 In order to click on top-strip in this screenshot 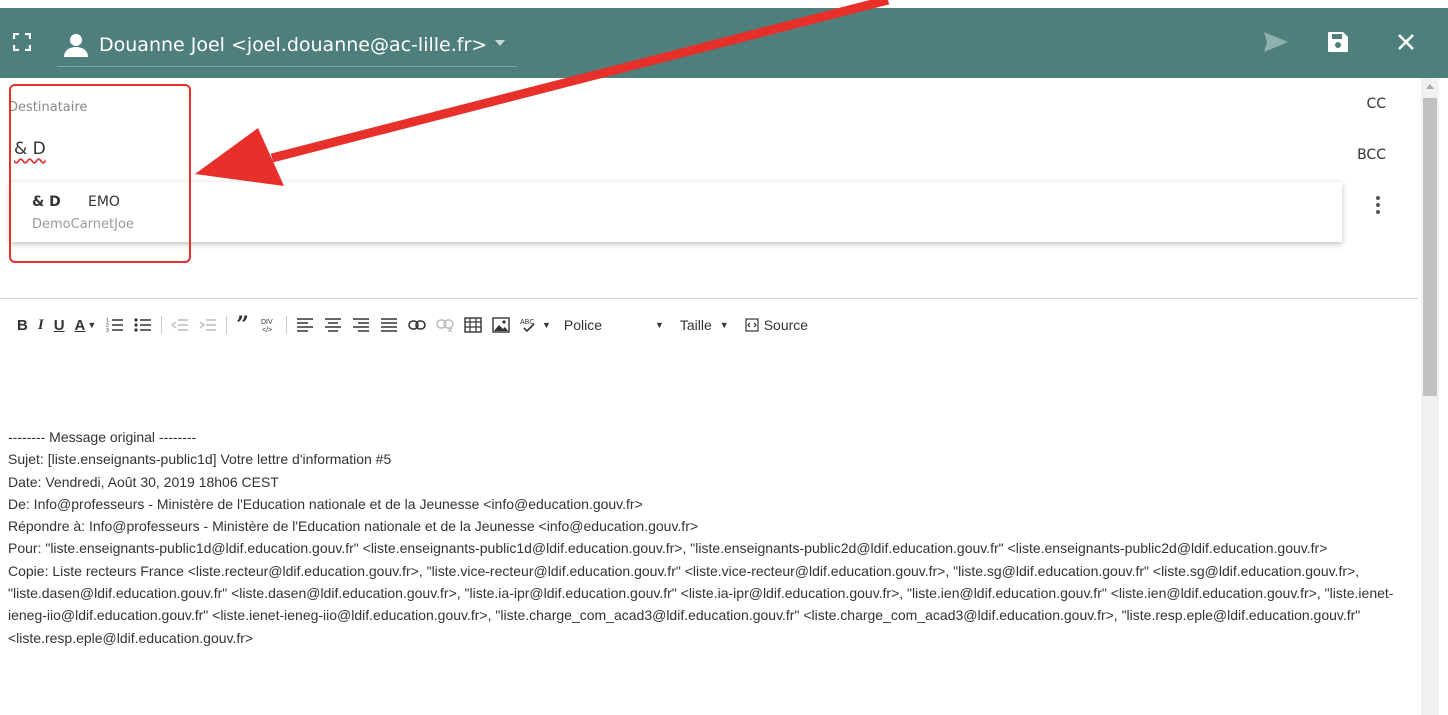, I will do `click(724, 4)`.